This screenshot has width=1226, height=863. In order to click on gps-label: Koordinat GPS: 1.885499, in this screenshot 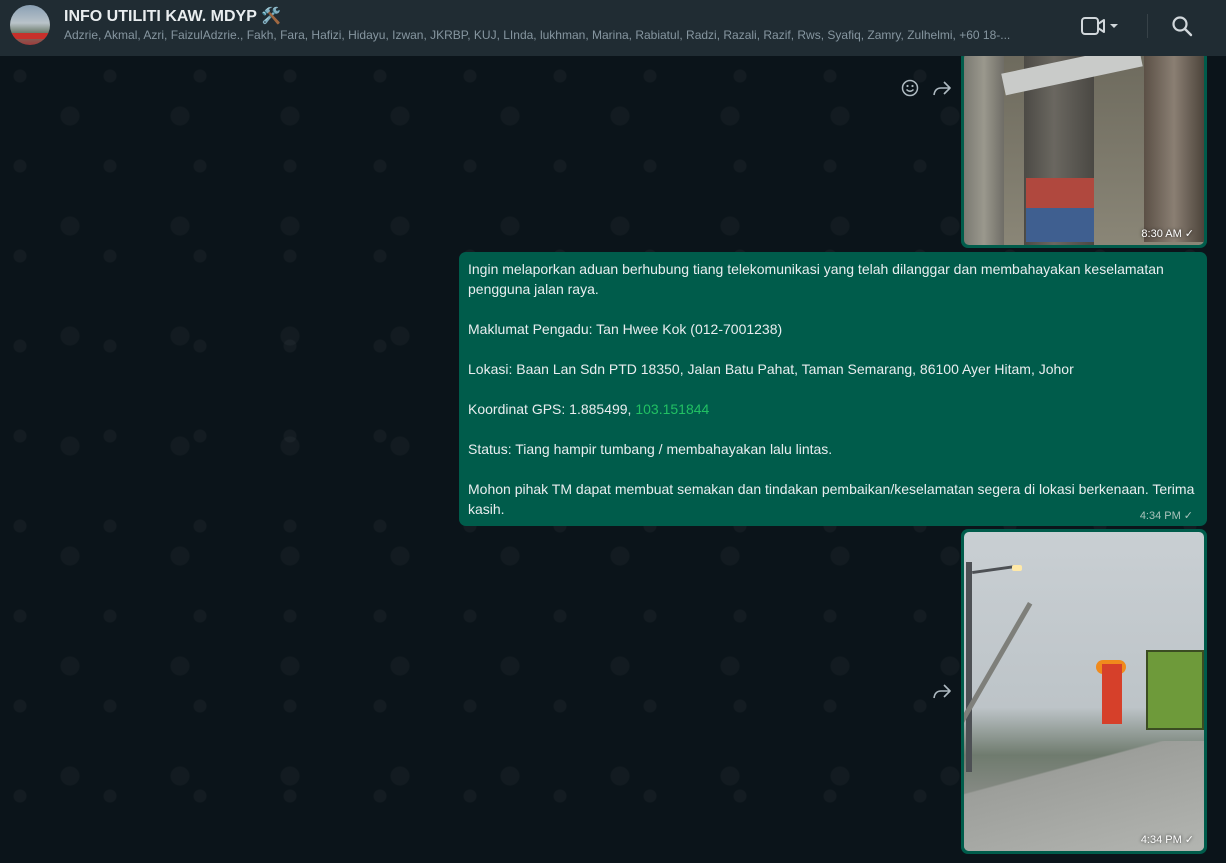, I will do `click(552, 409)`.